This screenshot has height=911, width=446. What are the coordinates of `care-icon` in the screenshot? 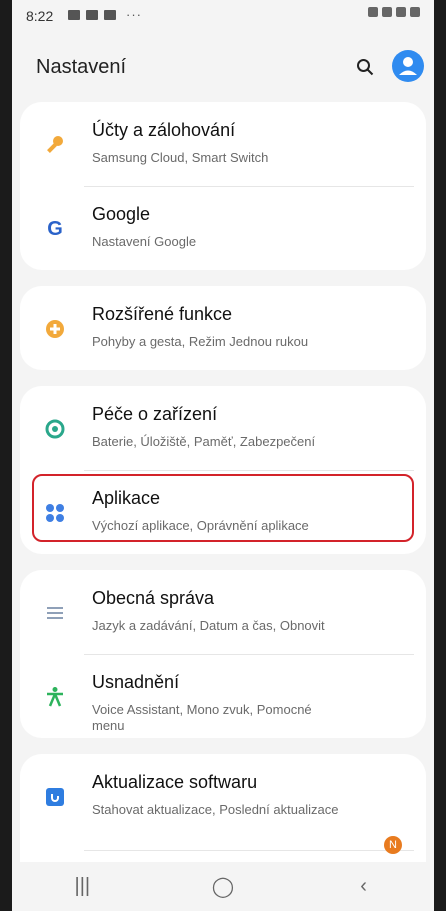 It's located at (55, 429).